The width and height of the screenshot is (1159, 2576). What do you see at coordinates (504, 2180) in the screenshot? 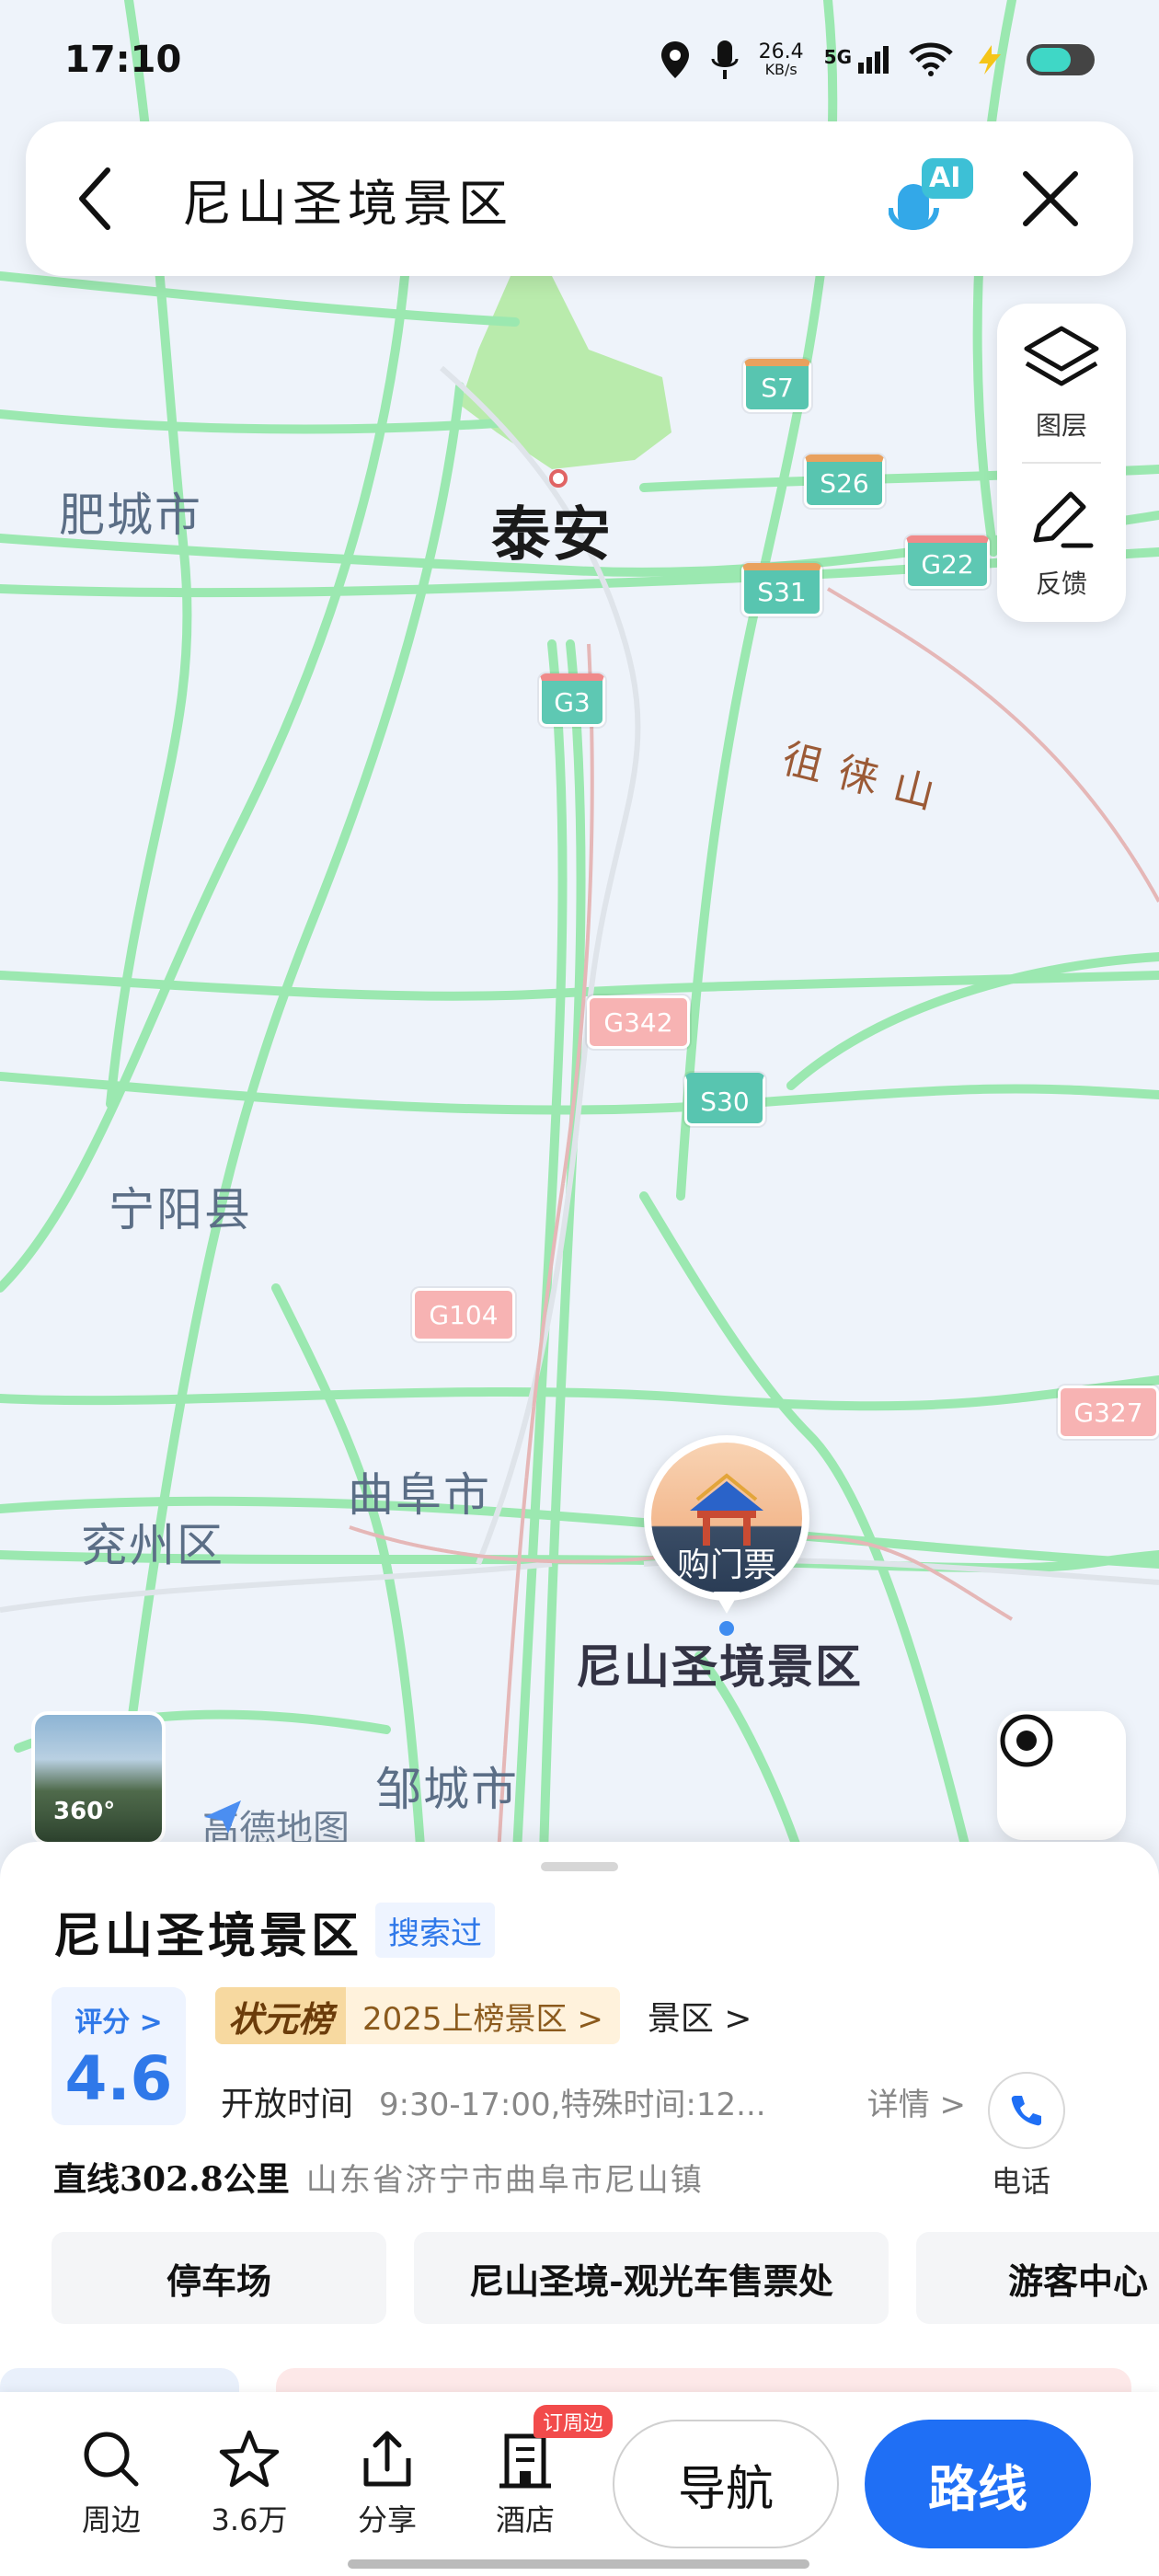
I see `address: 山东省济宁市曲阜市尼山镇` at bounding box center [504, 2180].